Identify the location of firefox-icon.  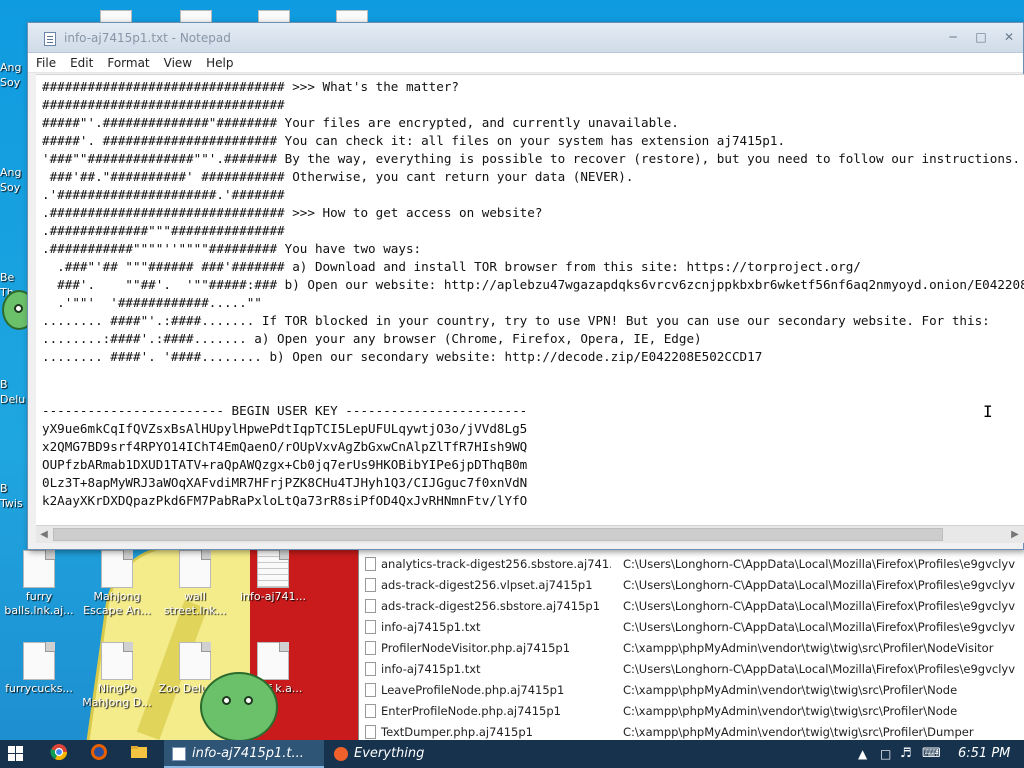
(99, 754).